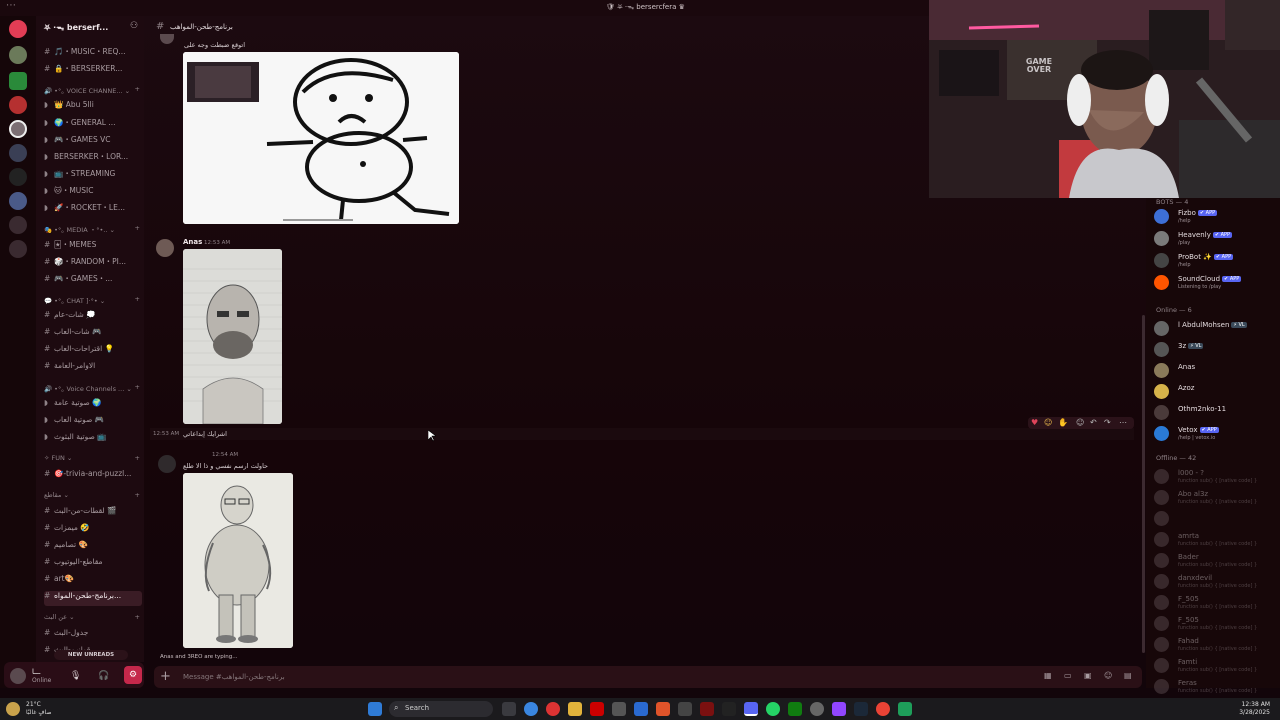 This screenshot has height=720, width=1280. What do you see at coordinates (1215, 623) in the screenshot?
I see `member-item: F_505 function sub() { [native code] }` at bounding box center [1215, 623].